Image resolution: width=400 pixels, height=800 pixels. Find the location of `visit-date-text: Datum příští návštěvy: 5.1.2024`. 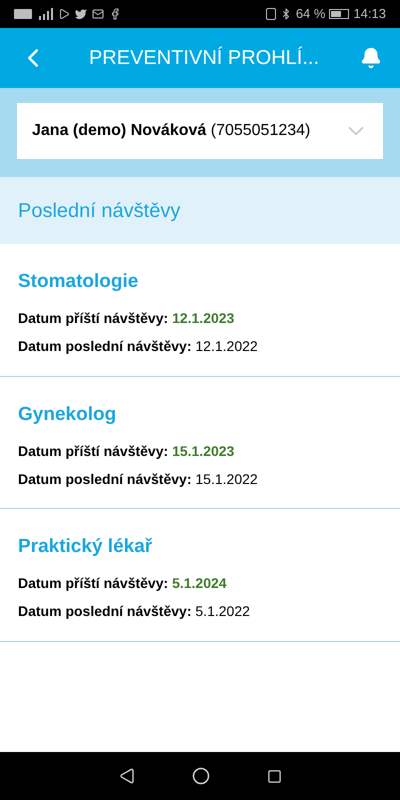

visit-date-text: Datum příští návštěvy: 5.1.2024 is located at coordinates (123, 583).